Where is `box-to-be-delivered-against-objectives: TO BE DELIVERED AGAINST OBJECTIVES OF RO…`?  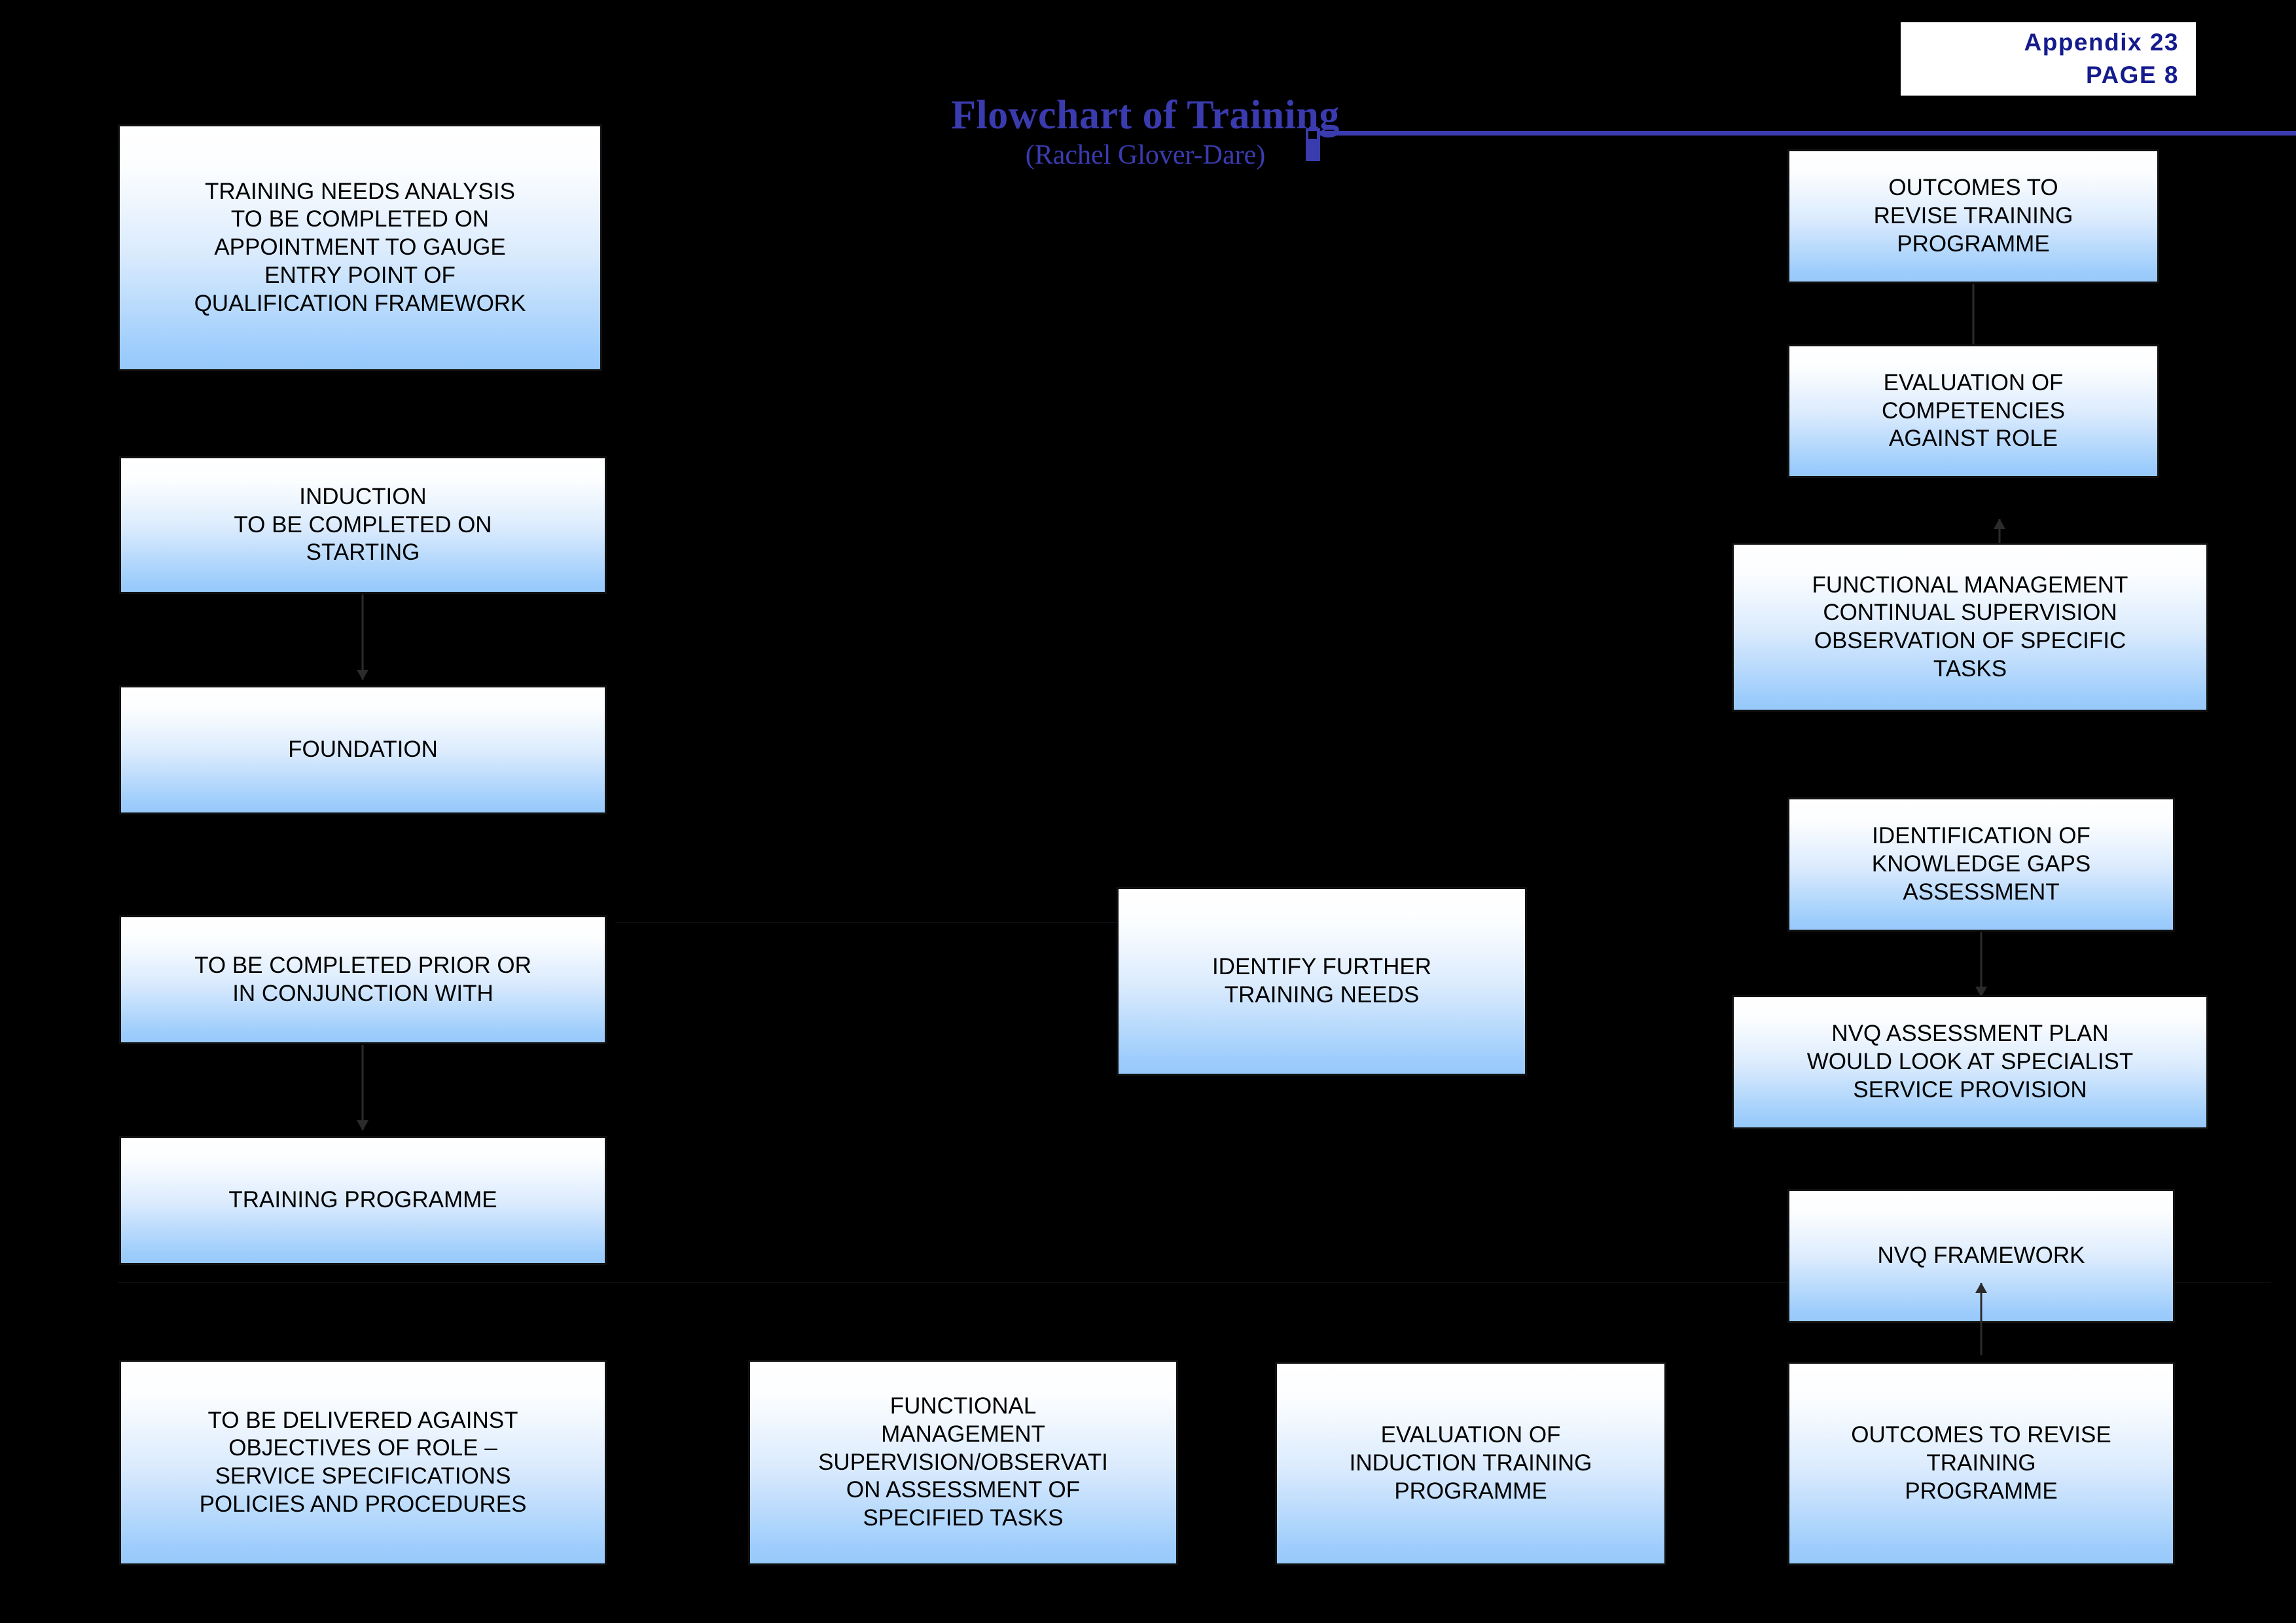 box-to-be-delivered-against-objectives: TO BE DELIVERED AGAINST OBJECTIVES OF RO… is located at coordinates (363, 1462).